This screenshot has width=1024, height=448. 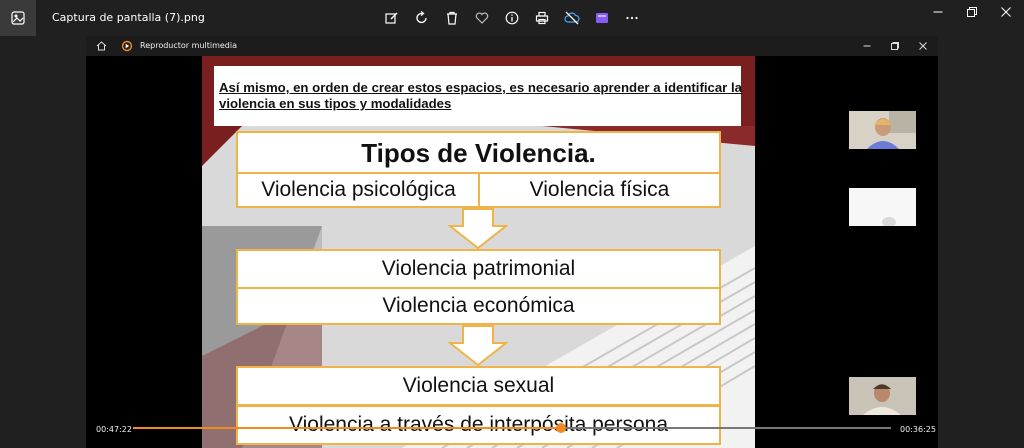 I want to click on violence-type-label: Violencia sexual, so click(x=478, y=385).